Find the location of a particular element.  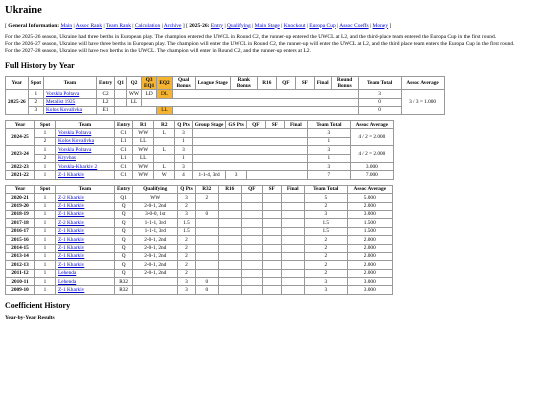

nav-link-assoc-rank: Assoc Rank is located at coordinates (89, 26).